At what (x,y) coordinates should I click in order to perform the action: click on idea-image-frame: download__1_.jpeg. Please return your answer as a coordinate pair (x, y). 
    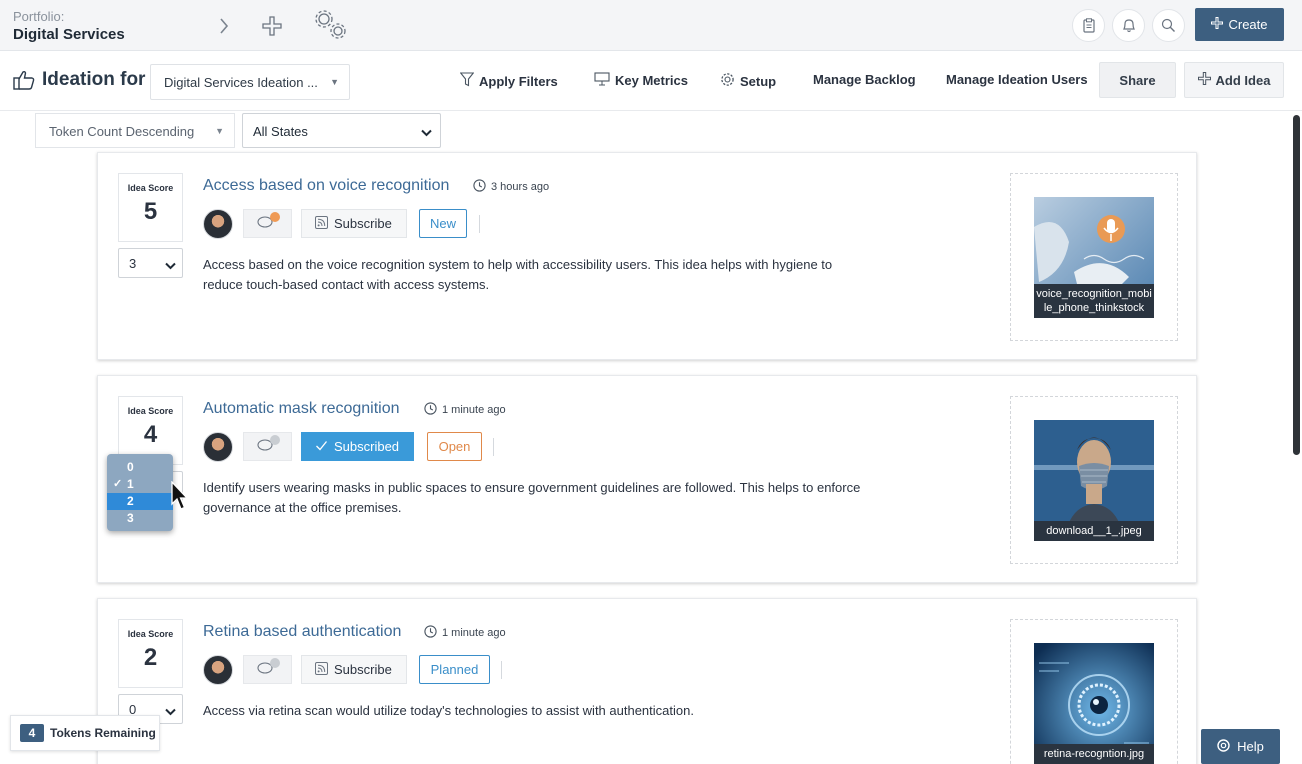
    Looking at the image, I should click on (1094, 480).